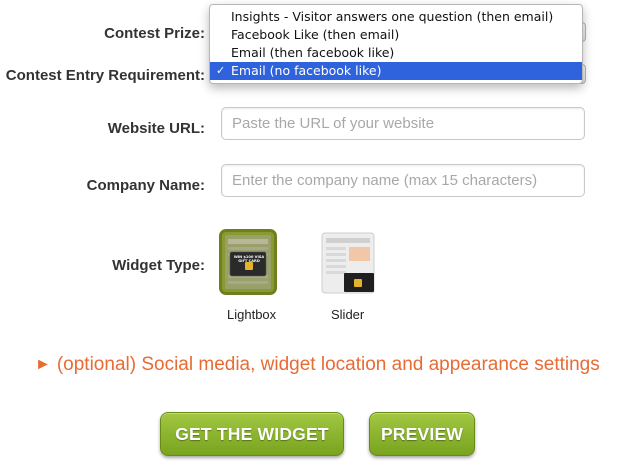 This screenshot has height=467, width=633. What do you see at coordinates (403, 180) in the screenshot?
I see `company-name-input` at bounding box center [403, 180].